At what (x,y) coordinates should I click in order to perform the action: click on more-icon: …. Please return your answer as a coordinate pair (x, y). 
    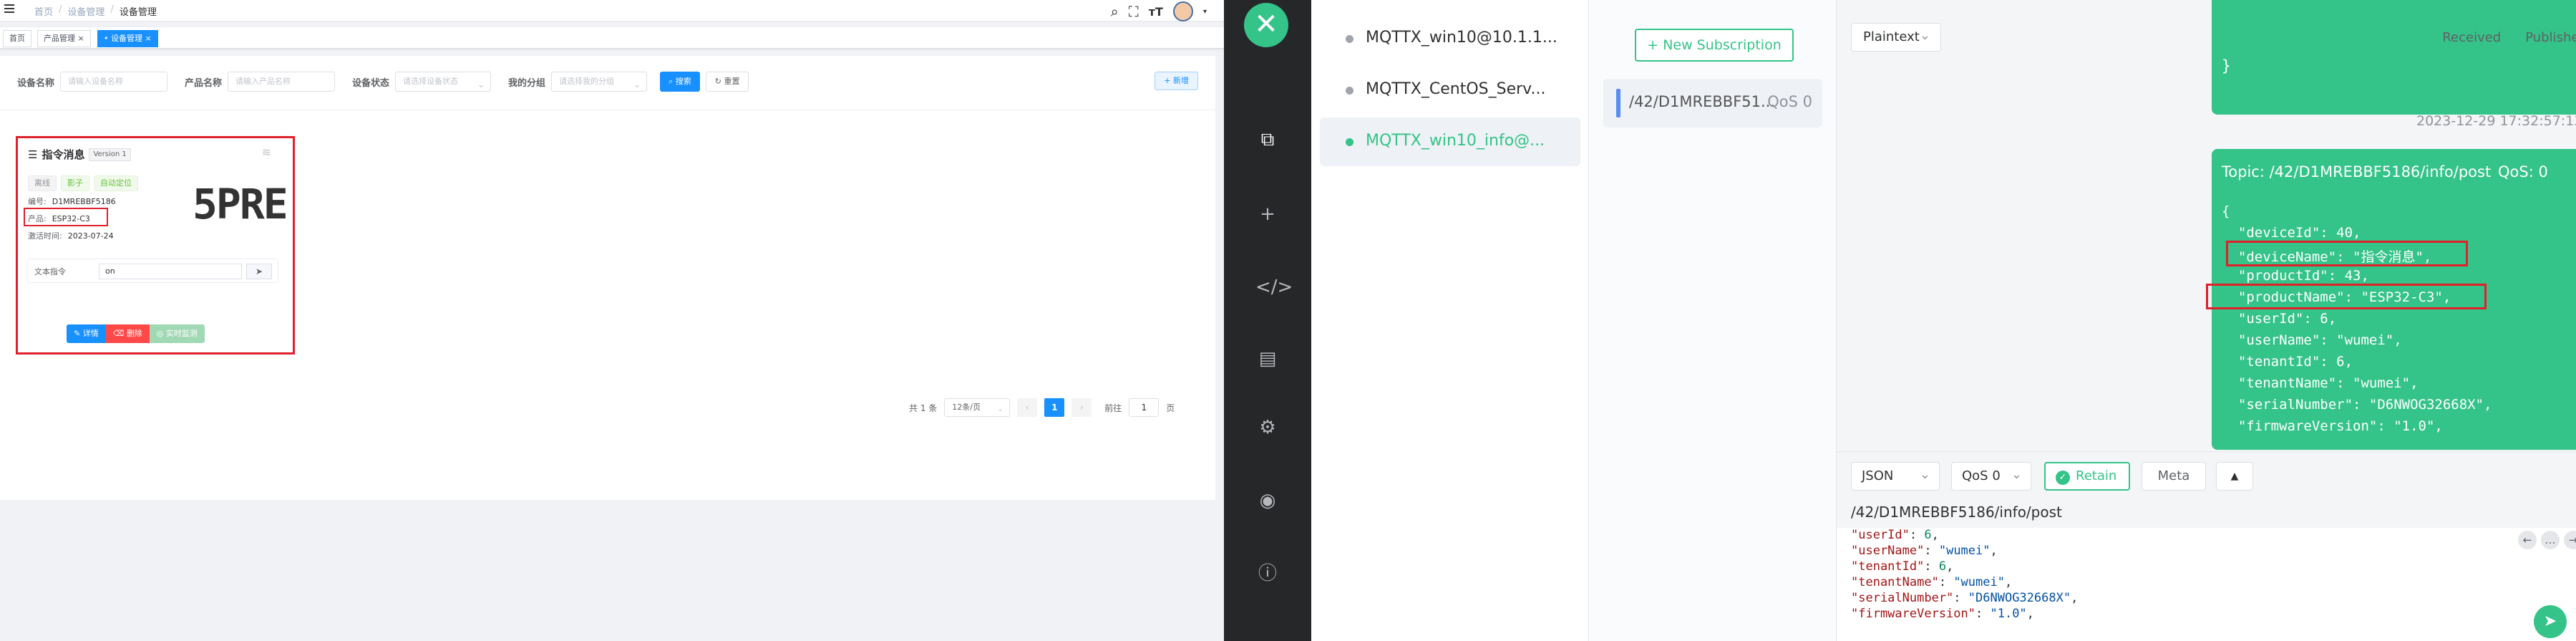
    Looking at the image, I should click on (2550, 540).